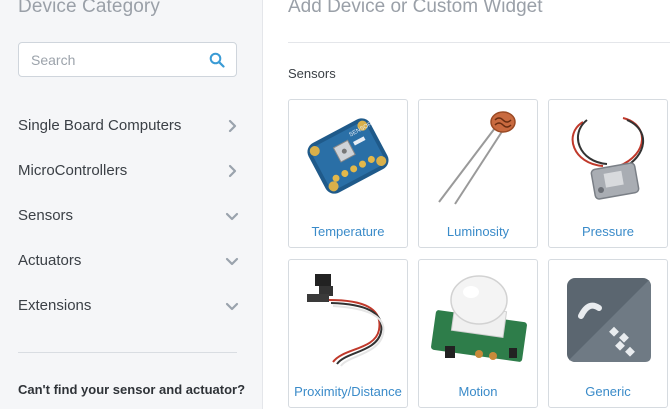 This screenshot has width=670, height=409. What do you see at coordinates (50, 260) in the screenshot?
I see `category-label: Actuators` at bounding box center [50, 260].